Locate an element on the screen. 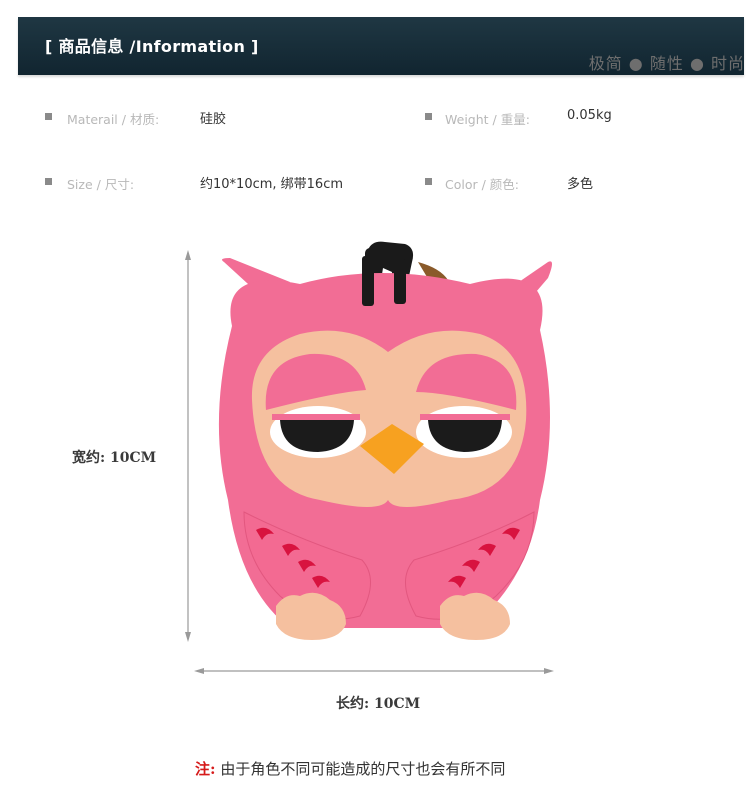 This screenshot has height=810, width=749. width-dimension-label: 宽约: 10CM is located at coordinates (114, 458).